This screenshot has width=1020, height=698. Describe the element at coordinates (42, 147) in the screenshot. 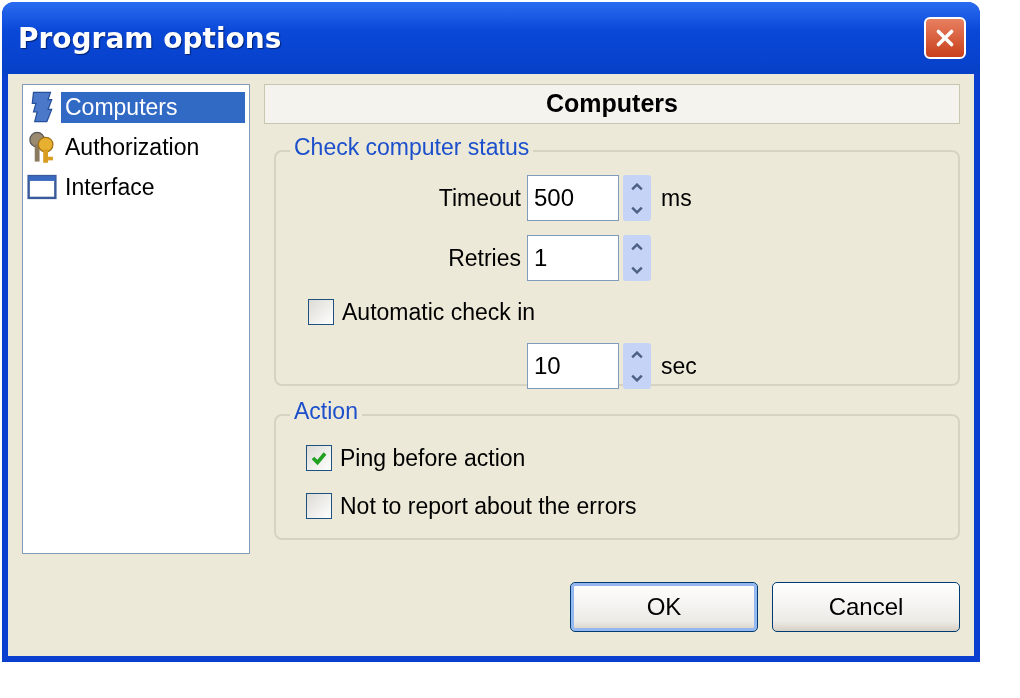

I see `keys-icon` at that location.